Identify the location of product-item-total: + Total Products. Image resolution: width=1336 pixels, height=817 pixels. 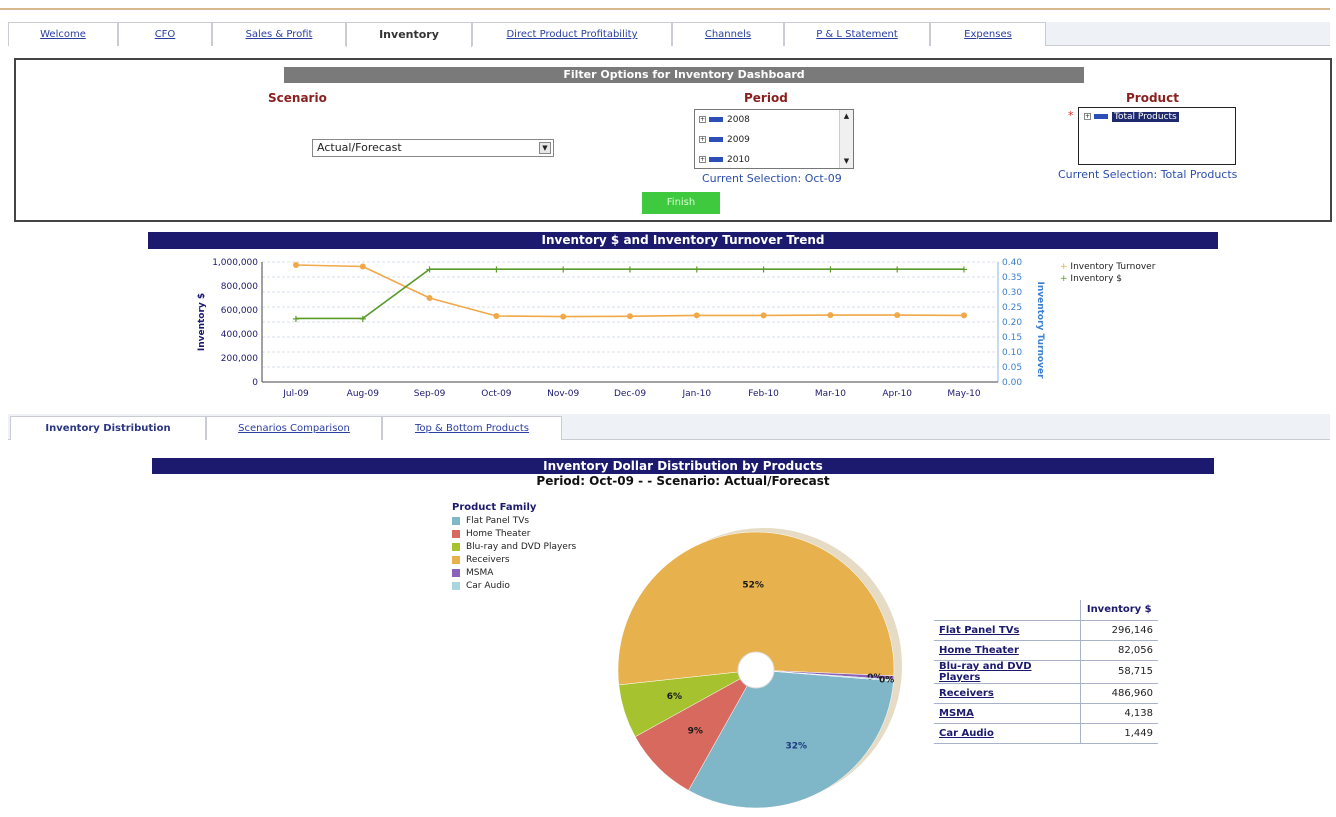
(1131, 117).